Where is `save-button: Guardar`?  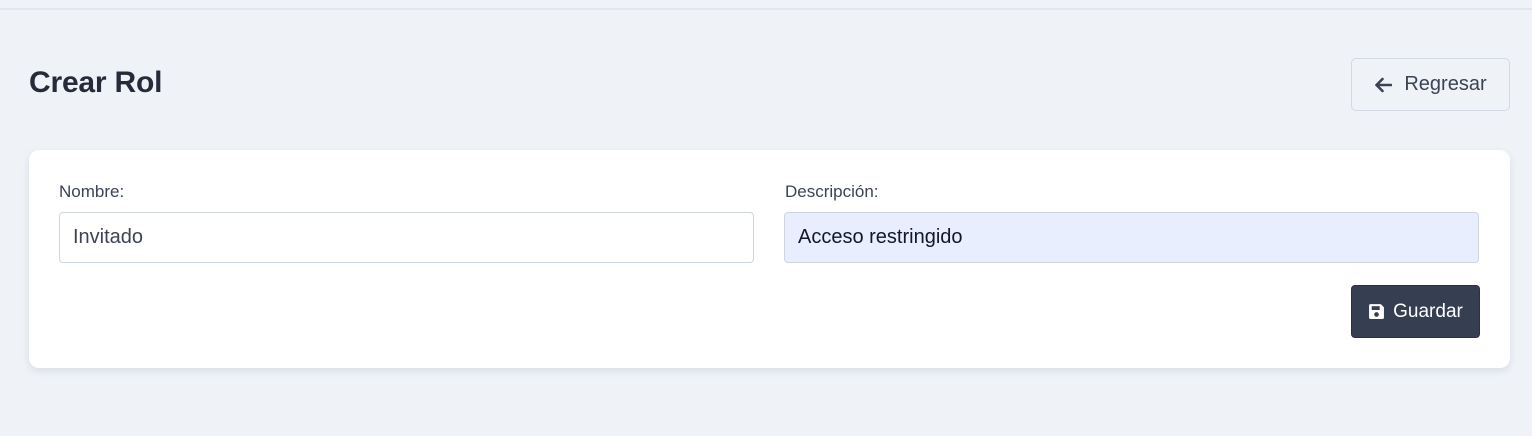
save-button: Guardar is located at coordinates (1415, 311).